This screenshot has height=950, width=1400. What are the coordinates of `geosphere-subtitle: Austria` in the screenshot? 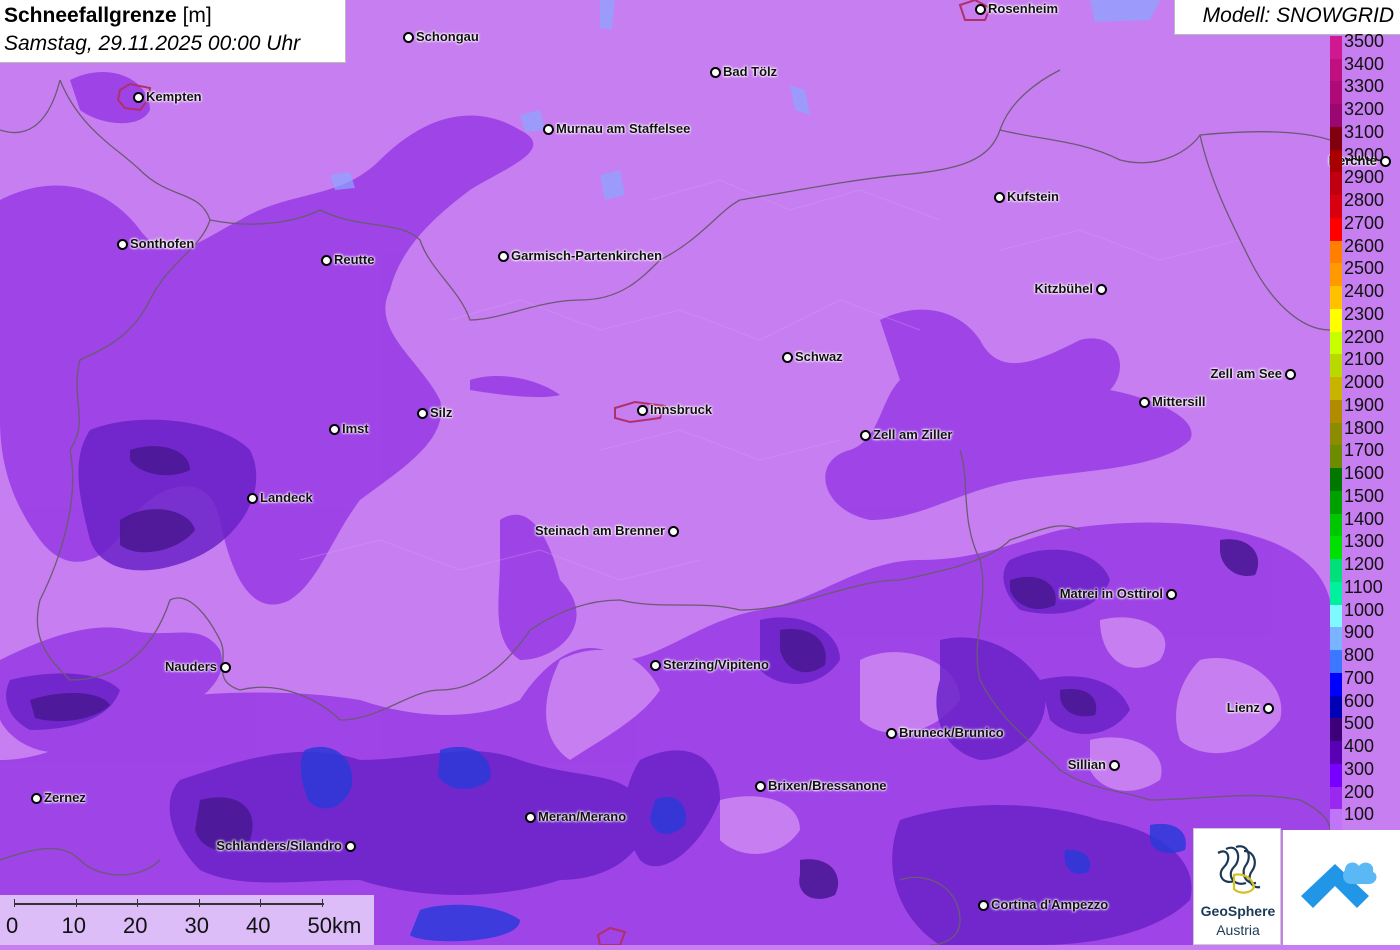 It's located at (1238, 930).